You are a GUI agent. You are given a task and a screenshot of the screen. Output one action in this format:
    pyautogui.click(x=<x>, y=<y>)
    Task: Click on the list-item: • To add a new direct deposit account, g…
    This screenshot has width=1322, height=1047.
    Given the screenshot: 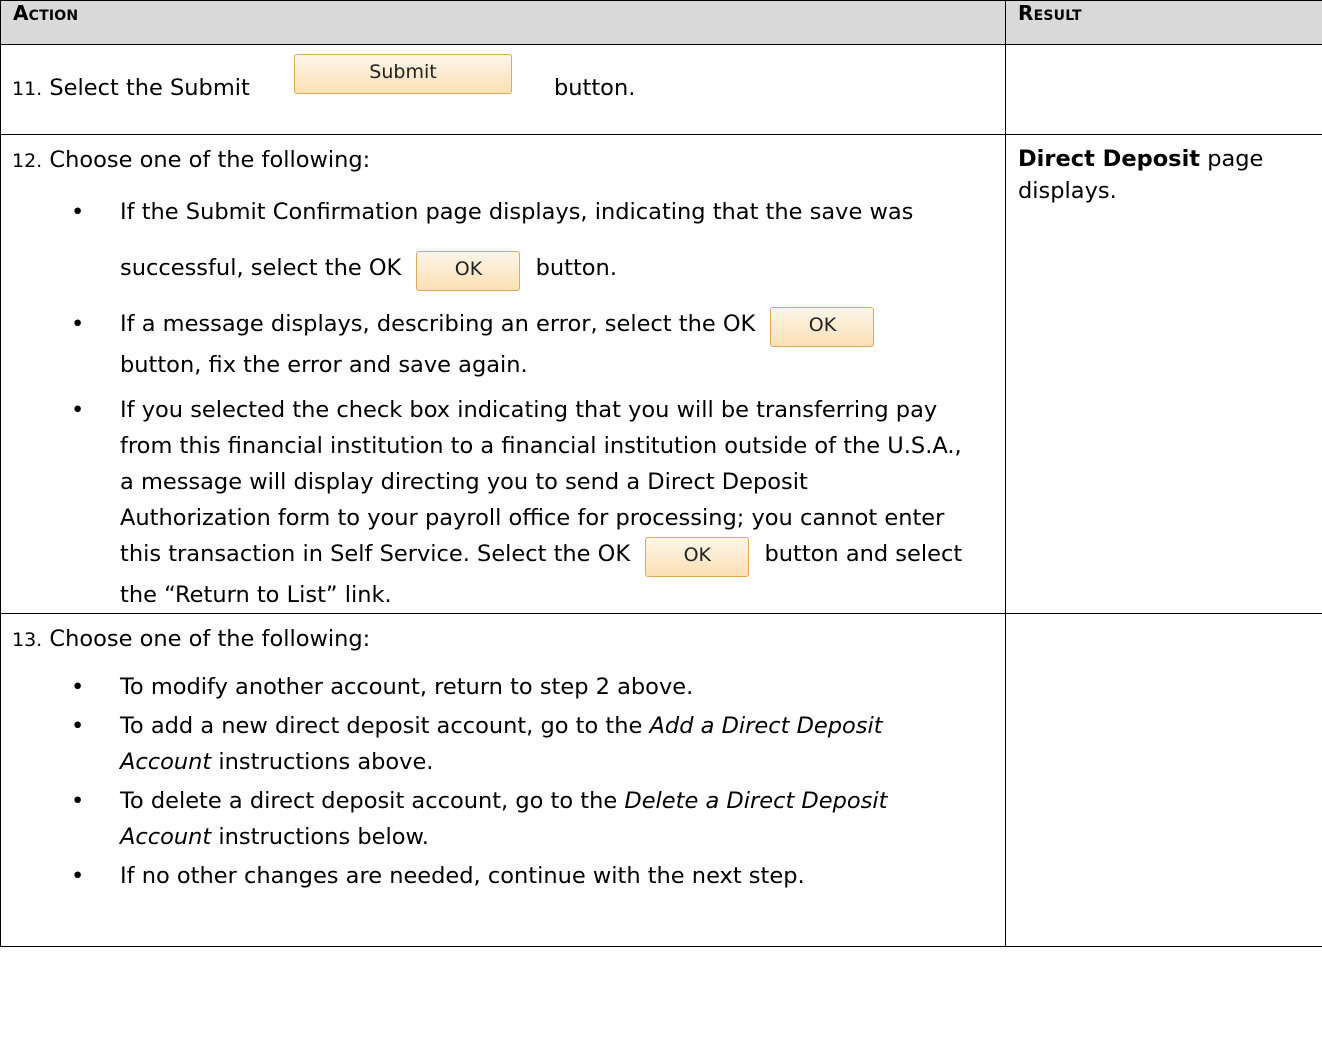 What is the action you would take?
    pyautogui.click(x=483, y=744)
    